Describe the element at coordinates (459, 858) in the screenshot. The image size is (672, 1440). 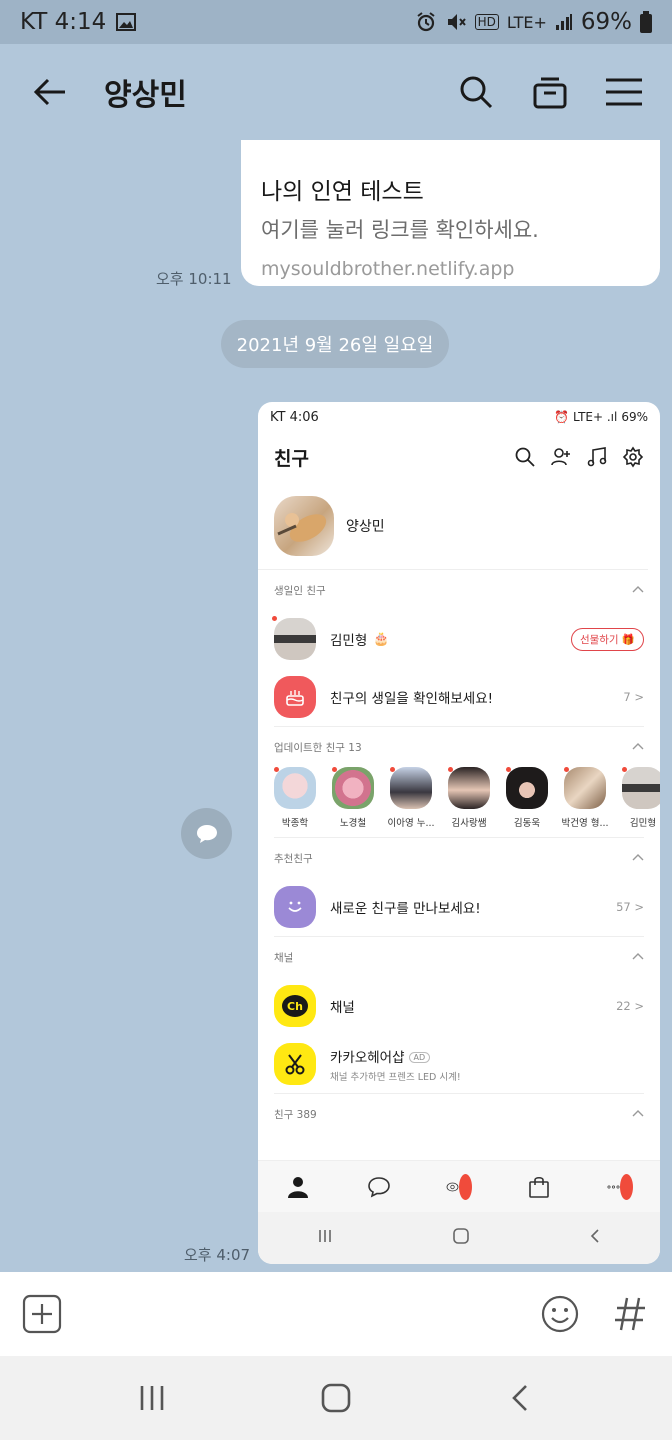
I see `recommend-section-header: 추천친구` at that location.